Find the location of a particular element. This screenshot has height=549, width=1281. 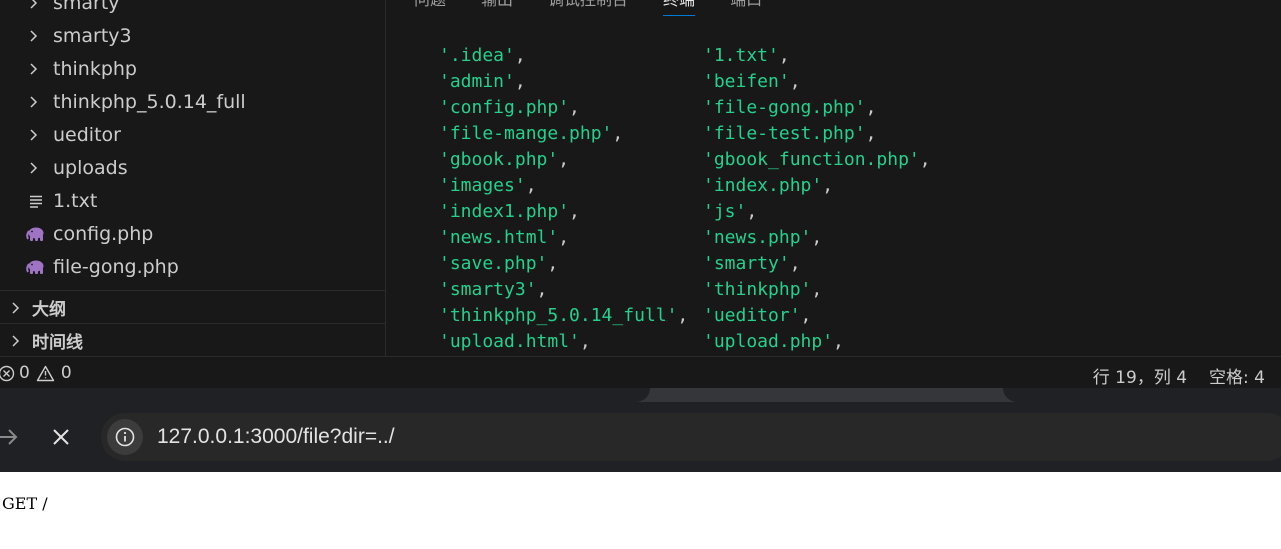

indentation: 空格: 4 is located at coordinates (1237, 375).